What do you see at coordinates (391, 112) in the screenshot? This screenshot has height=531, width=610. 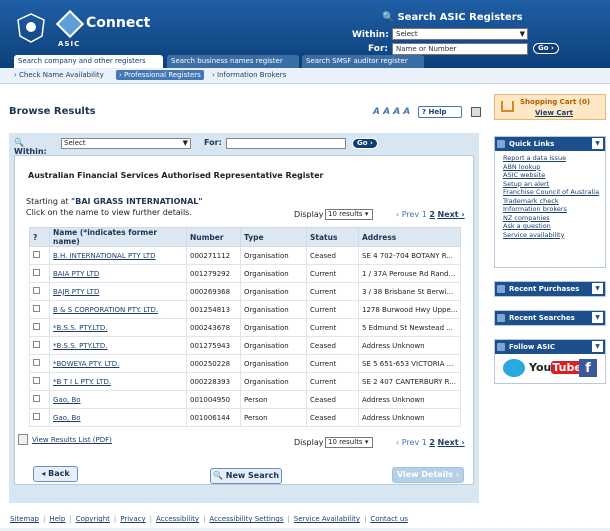 I see `text-size-controls: A A A A` at bounding box center [391, 112].